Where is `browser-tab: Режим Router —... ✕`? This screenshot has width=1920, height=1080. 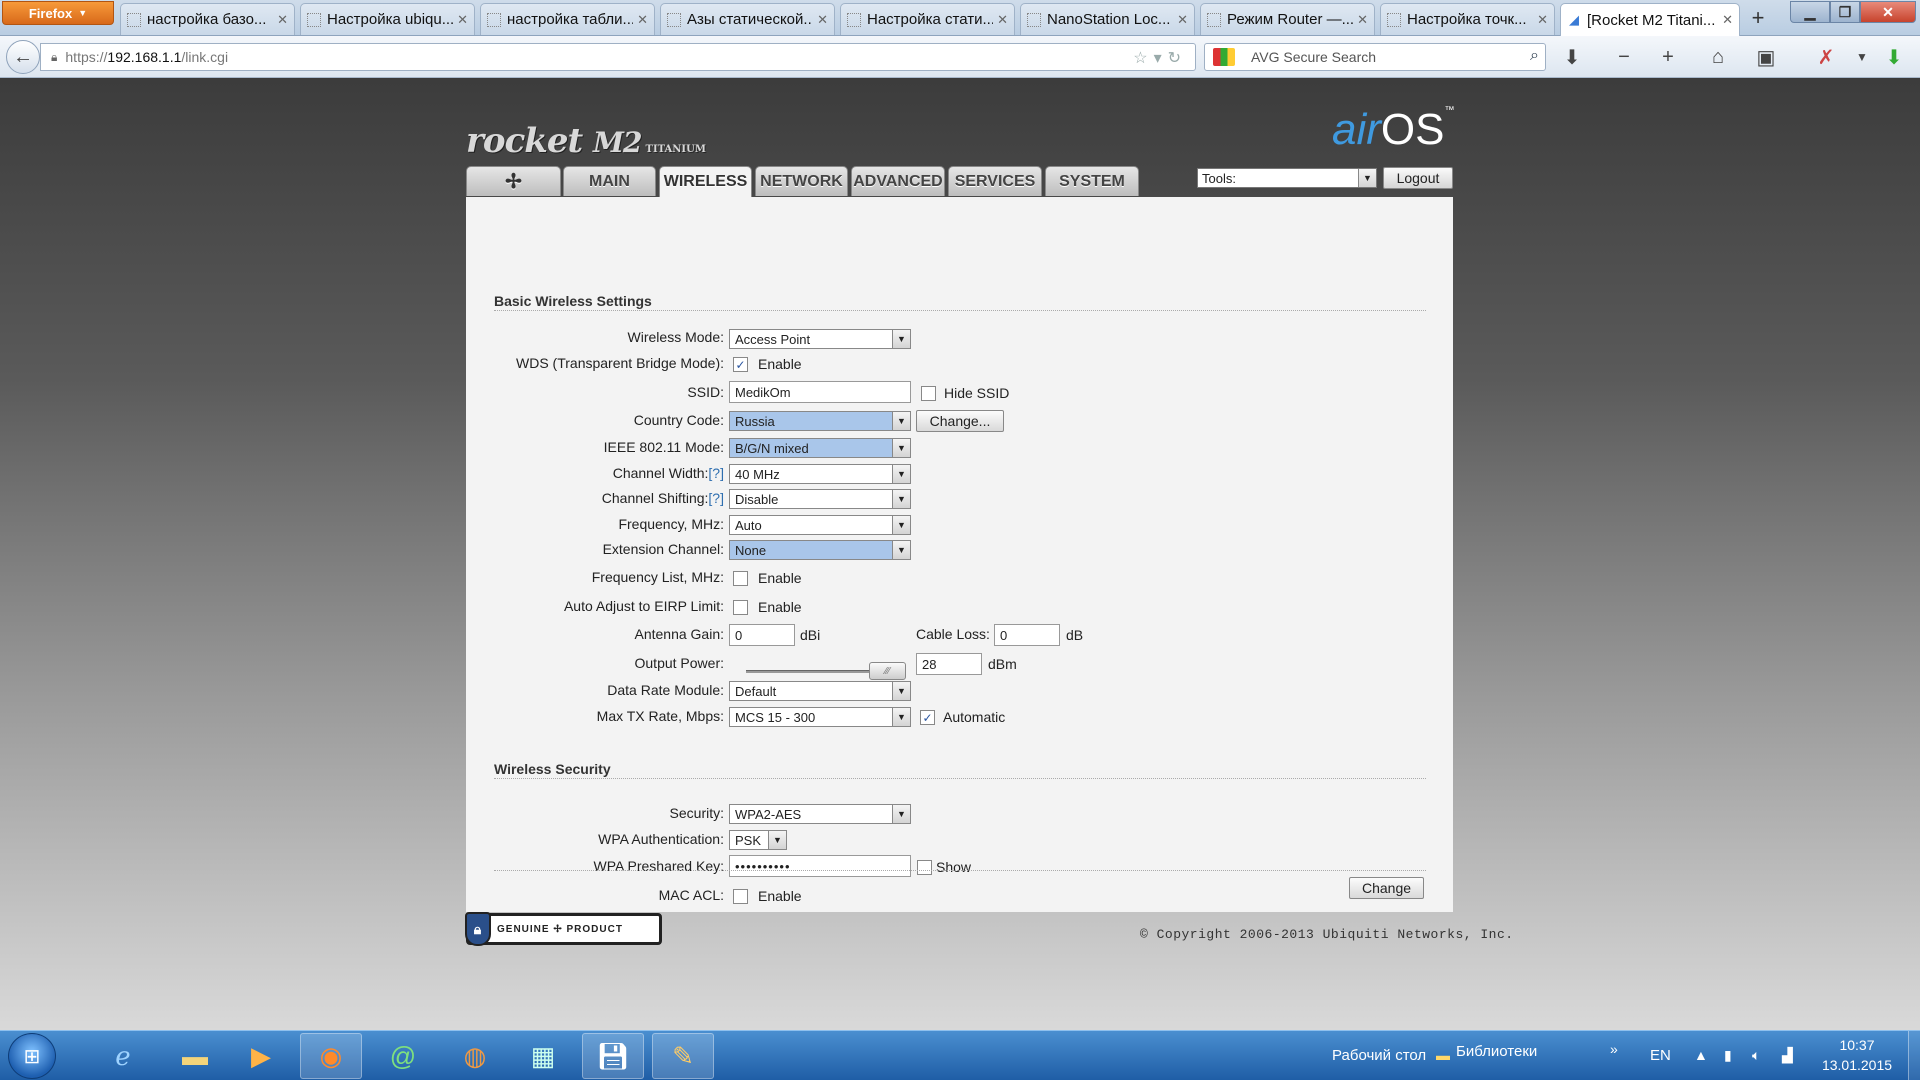
browser-tab: Режим Router —... ✕ is located at coordinates (1287, 19).